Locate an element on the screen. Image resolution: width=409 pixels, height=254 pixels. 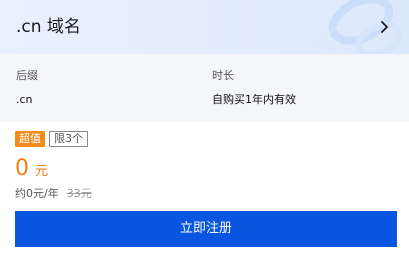
price-display: 0元 is located at coordinates (31, 170).